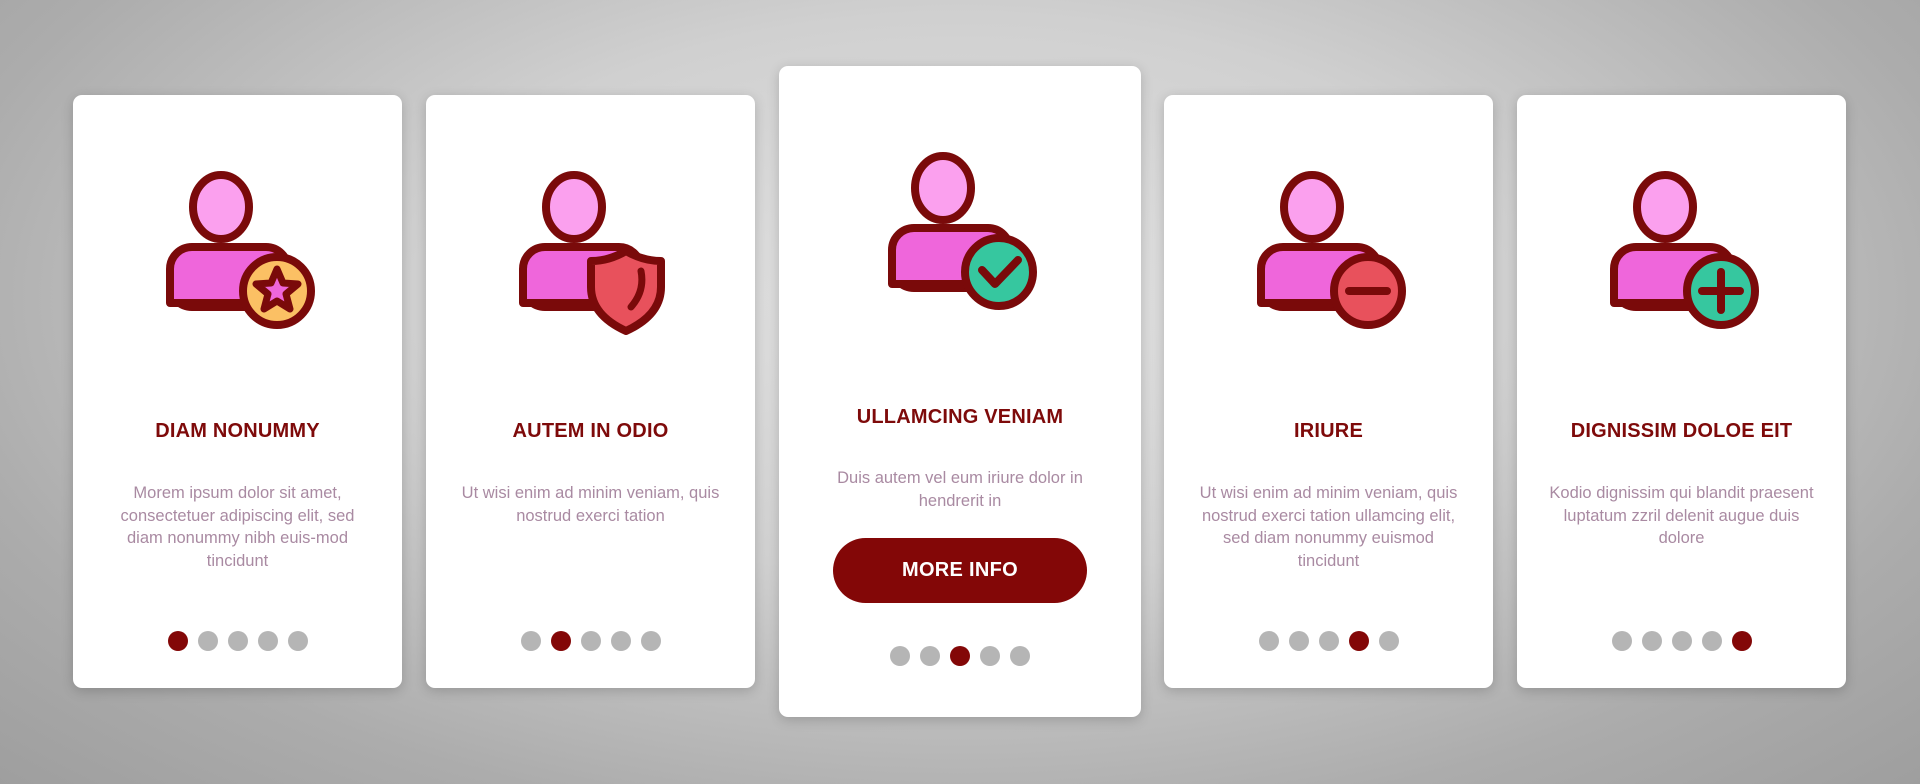 This screenshot has width=1920, height=784. I want to click on user-minus-icon, so click(1329, 250).